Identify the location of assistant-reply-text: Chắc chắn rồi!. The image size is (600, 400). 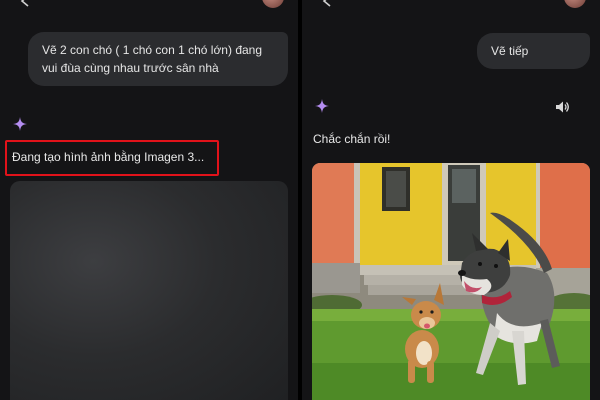
(352, 139).